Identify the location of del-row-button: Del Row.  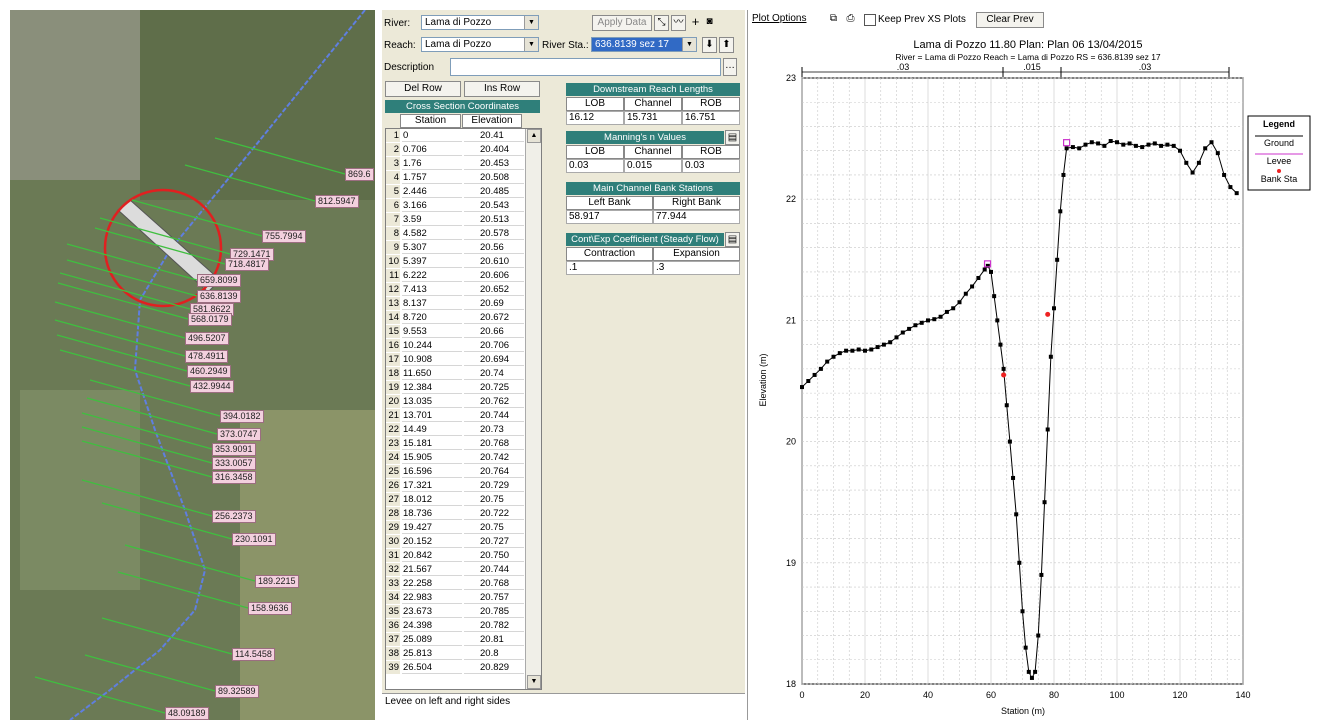
(423, 89).